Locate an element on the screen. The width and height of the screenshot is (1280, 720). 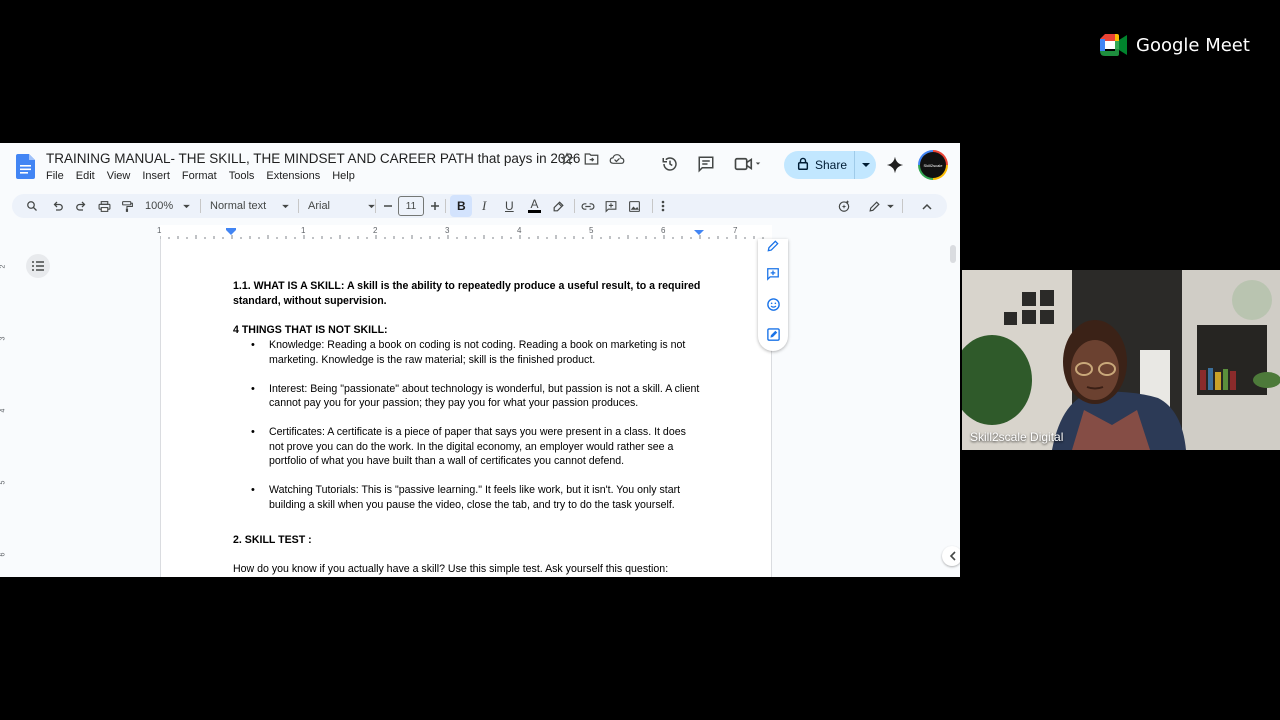
text-color-icon: A is located at coordinates (534, 204).